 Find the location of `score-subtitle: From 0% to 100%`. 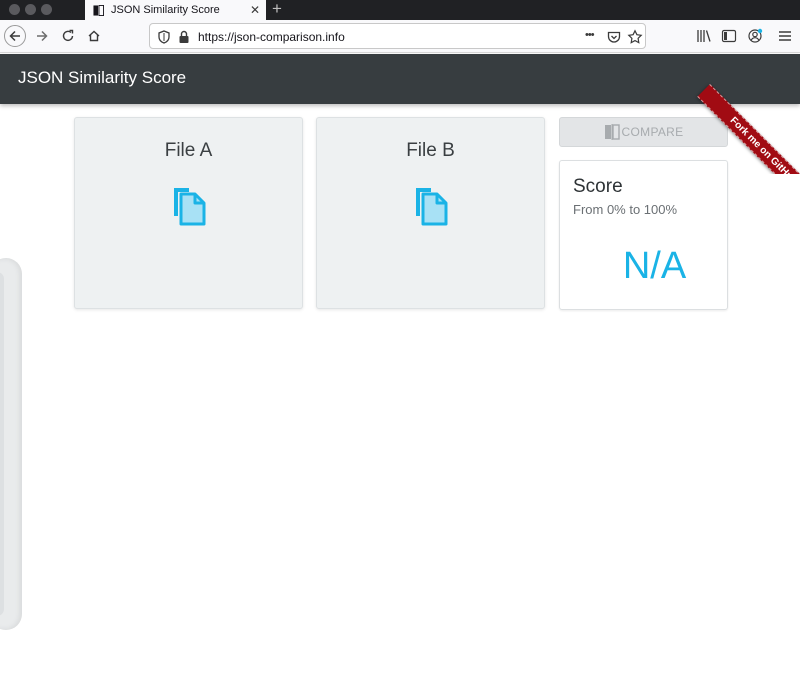

score-subtitle: From 0% to 100% is located at coordinates (625, 209).